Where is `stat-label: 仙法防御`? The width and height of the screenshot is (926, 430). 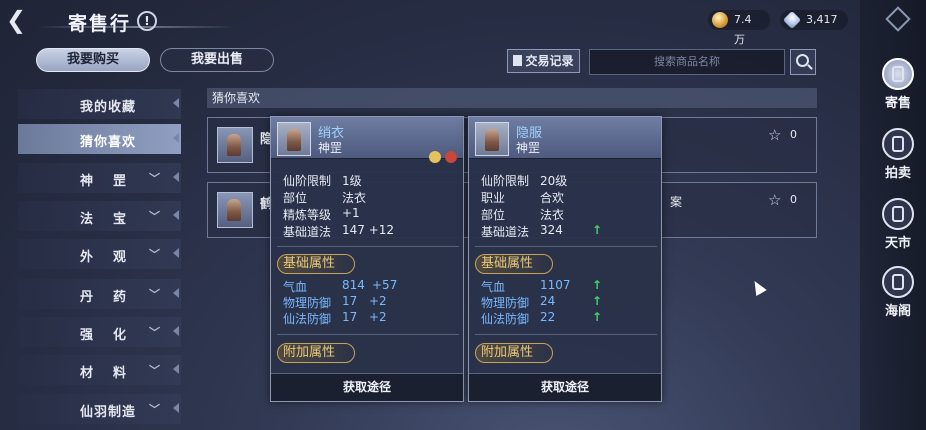
stat-label: 仙法防御 is located at coordinates (307, 319).